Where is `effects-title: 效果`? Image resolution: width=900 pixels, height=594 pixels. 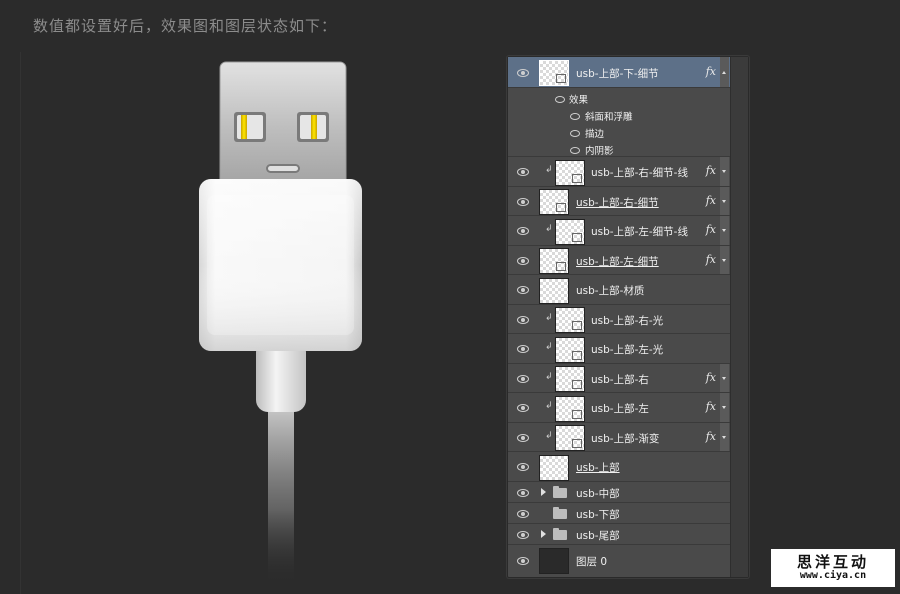
effects-title: 效果 is located at coordinates (579, 100).